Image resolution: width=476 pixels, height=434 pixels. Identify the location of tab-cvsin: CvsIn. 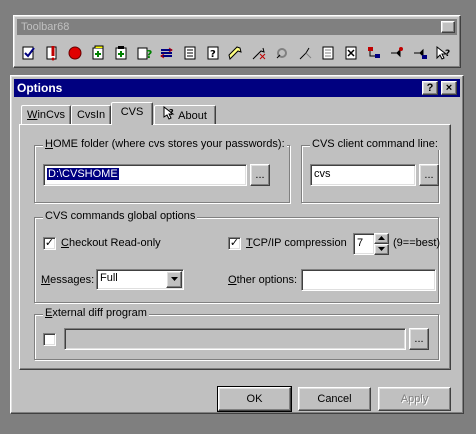
(91, 115).